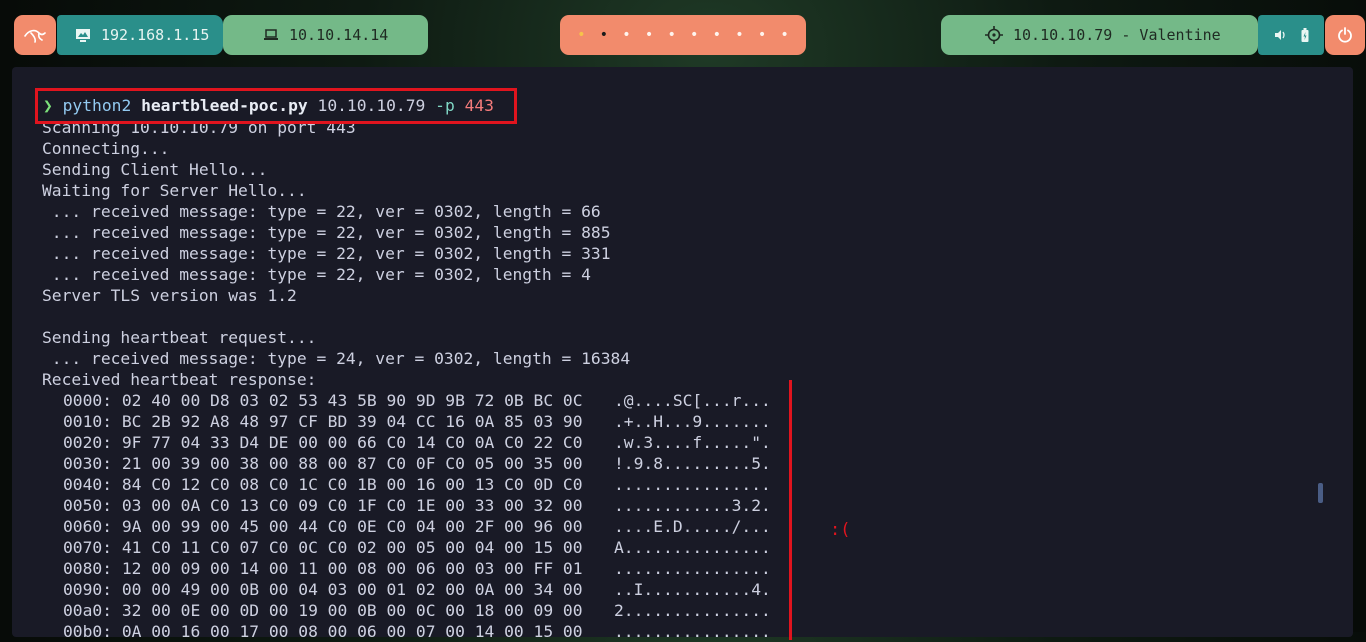 The width and height of the screenshot is (1366, 642). I want to click on hex-offset: 0010:, so click(88, 421).